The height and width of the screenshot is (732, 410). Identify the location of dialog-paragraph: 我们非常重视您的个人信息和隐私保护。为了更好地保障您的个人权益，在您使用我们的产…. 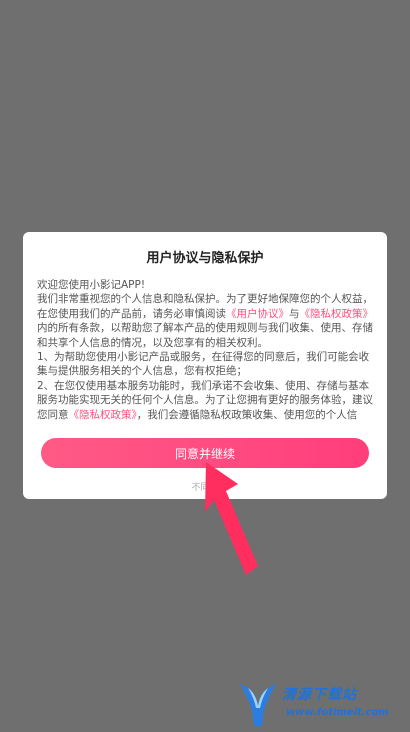
(205, 321).